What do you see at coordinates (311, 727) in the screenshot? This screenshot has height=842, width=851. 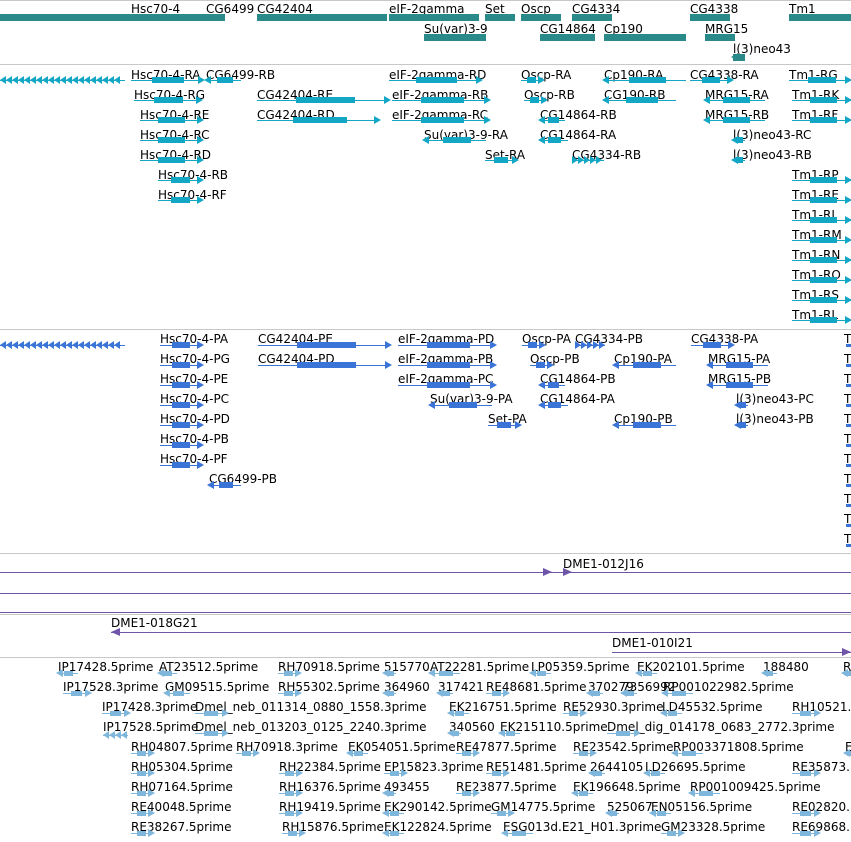 I see `feature-label: Dmel_neb_013203_0125_2240.3prime` at bounding box center [311, 727].